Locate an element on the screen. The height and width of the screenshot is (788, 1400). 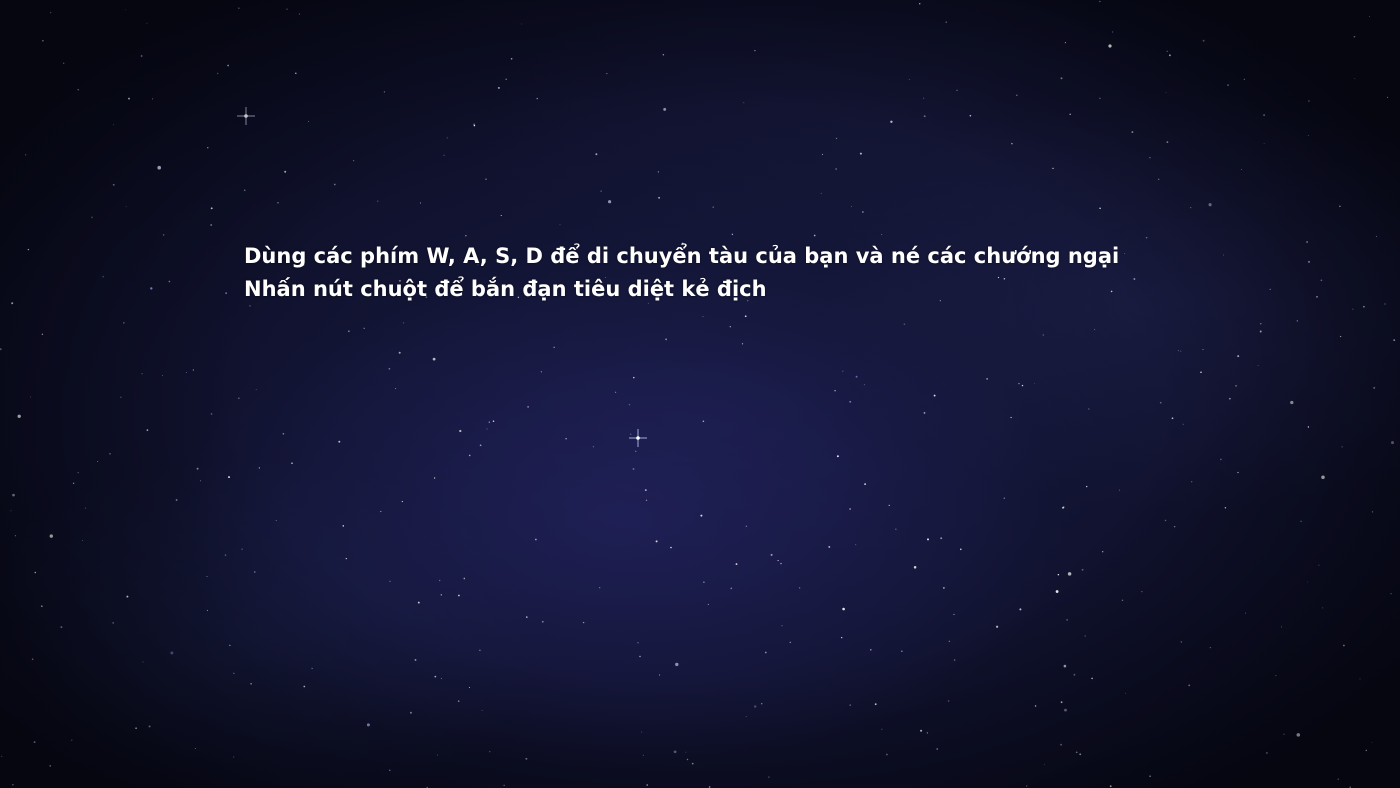
sparkle-star is located at coordinates (638, 438).